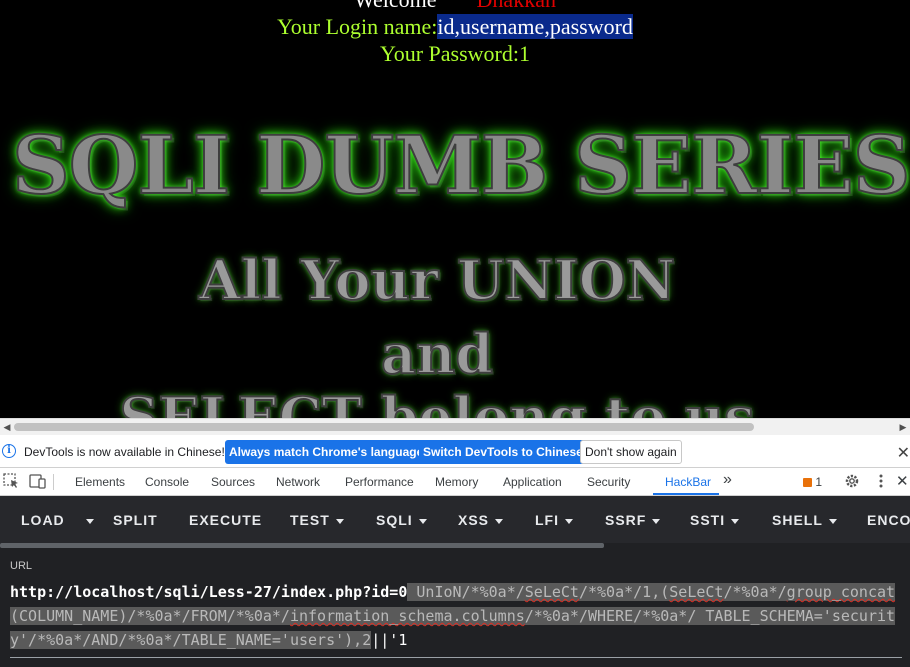 The image size is (910, 667). What do you see at coordinates (233, 482) in the screenshot?
I see `tab-sources: Sources` at bounding box center [233, 482].